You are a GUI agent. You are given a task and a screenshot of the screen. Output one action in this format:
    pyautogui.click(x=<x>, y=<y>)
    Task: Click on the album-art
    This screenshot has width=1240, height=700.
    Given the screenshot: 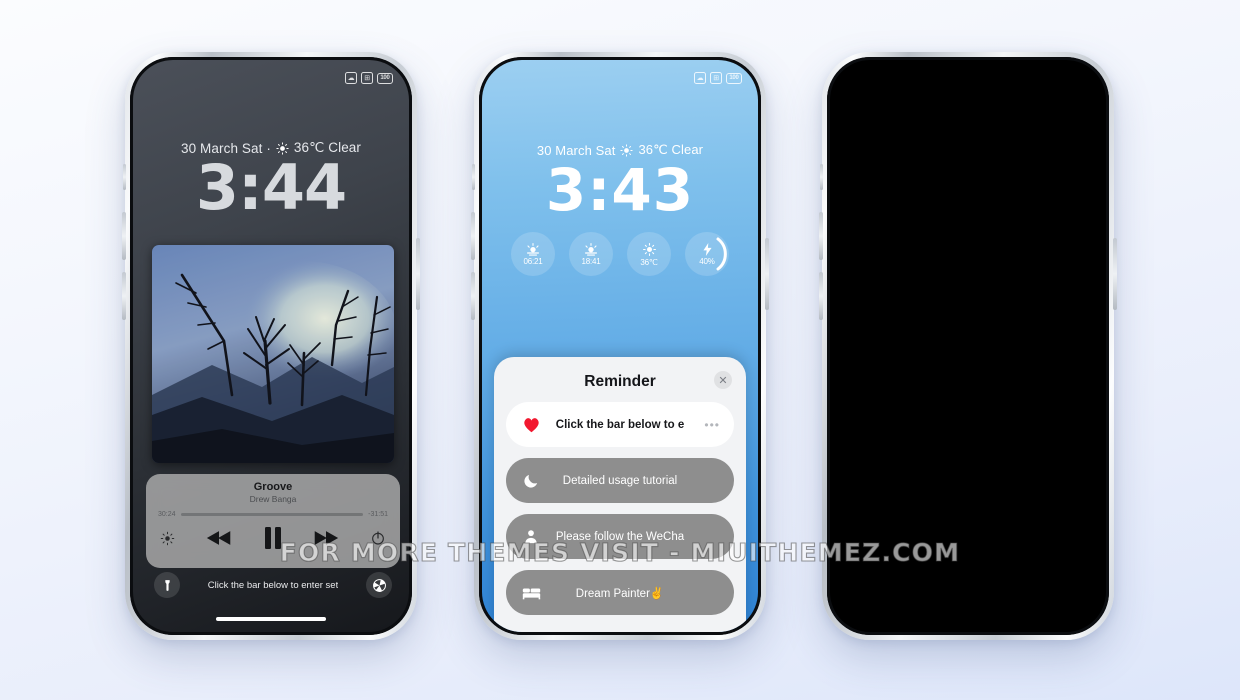 What is the action you would take?
    pyautogui.click(x=273, y=354)
    